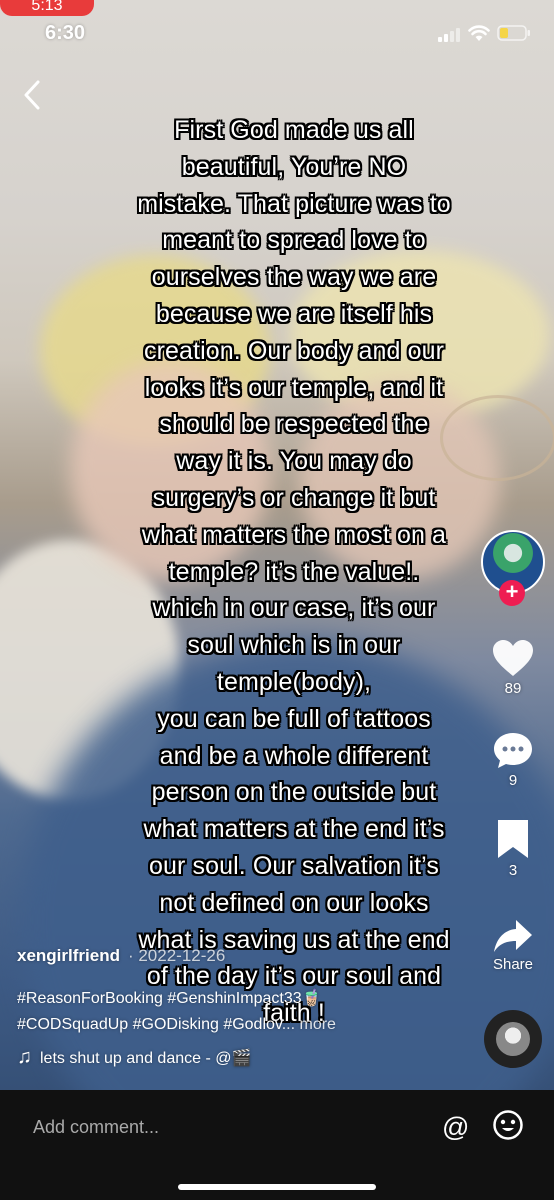 The height and width of the screenshot is (1200, 554). What do you see at coordinates (513, 33) in the screenshot?
I see `battery-icon` at bounding box center [513, 33].